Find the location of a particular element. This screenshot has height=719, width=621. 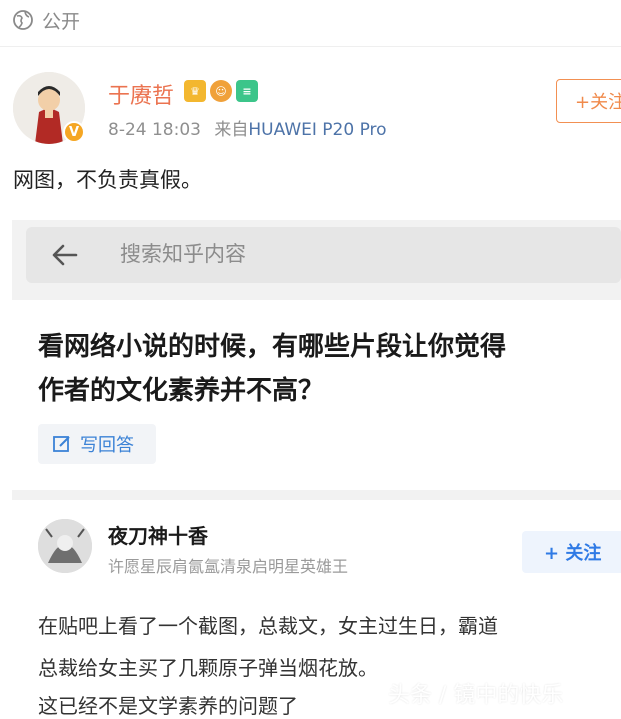

back-arrow-icon is located at coordinates (65, 255).